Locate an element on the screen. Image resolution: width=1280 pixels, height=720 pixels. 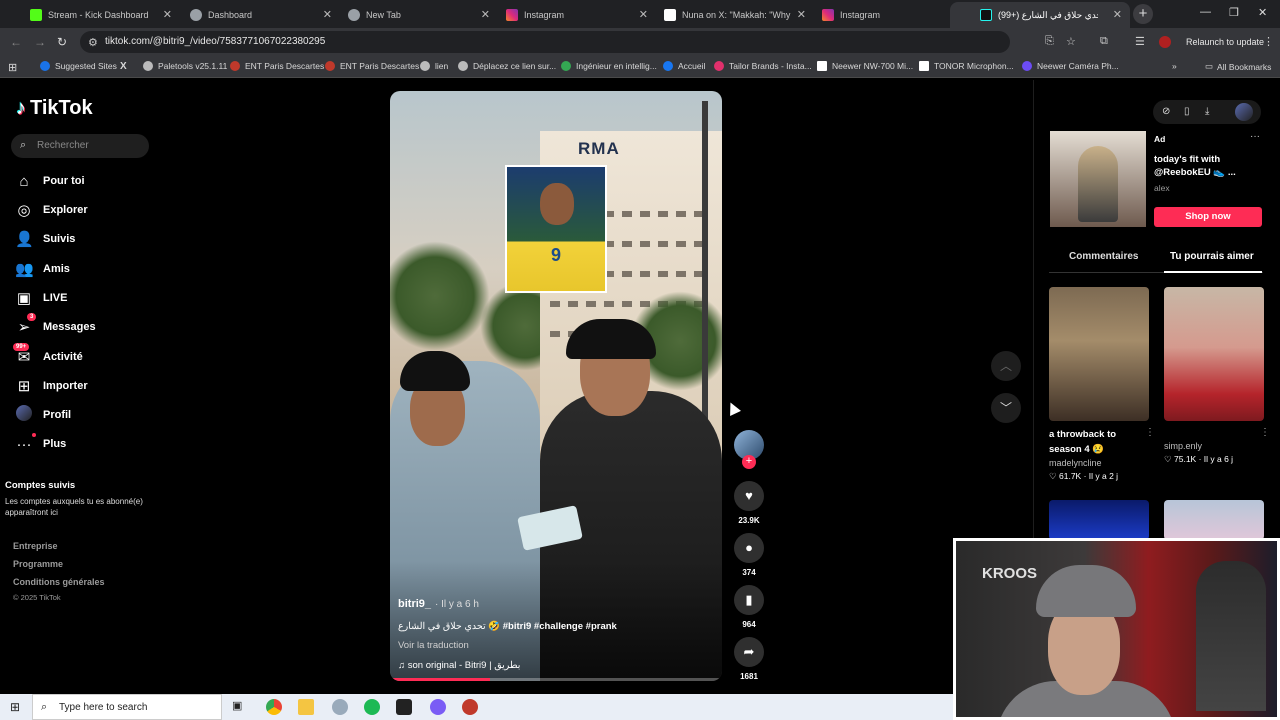
forward-icon: → is located at coordinates (40, 42).